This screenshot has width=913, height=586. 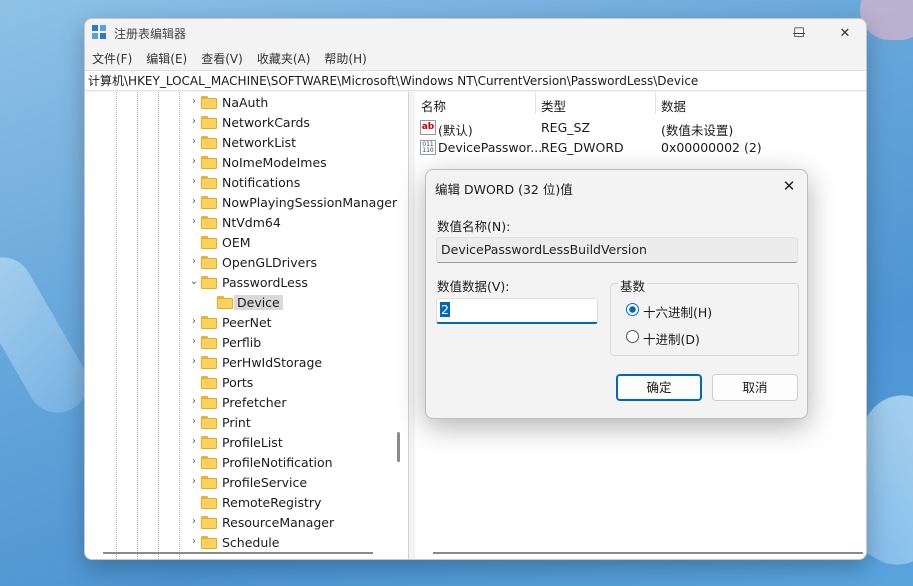 What do you see at coordinates (240, 343) in the screenshot?
I see `tree-item: › Perflib` at bounding box center [240, 343].